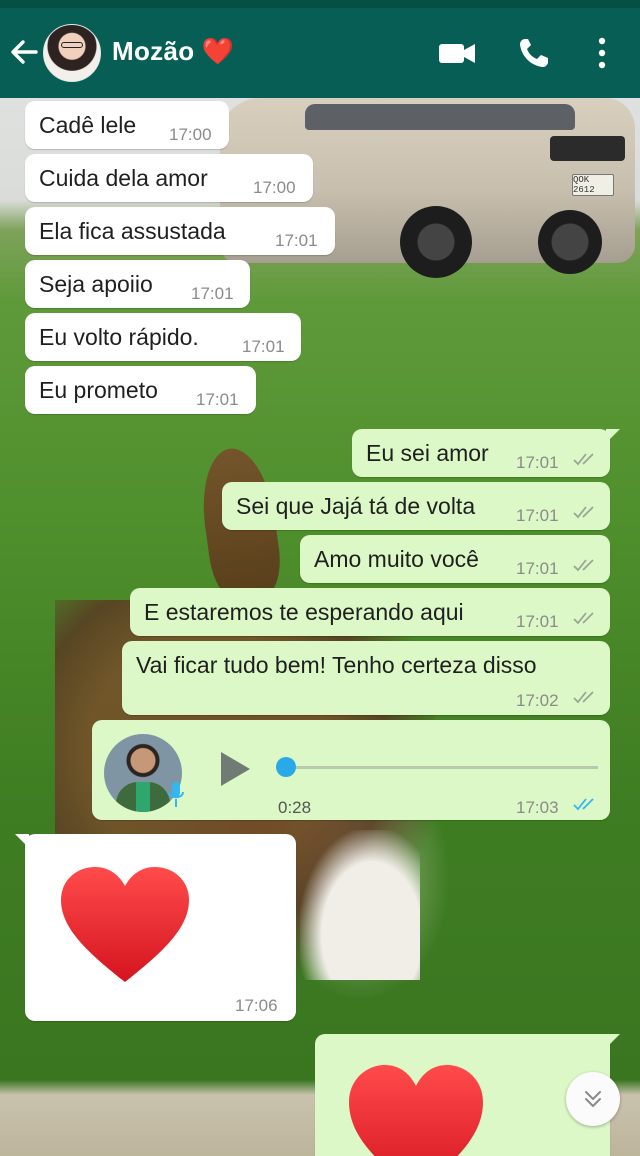  I want to click on message-incoming: Seja apoiio 17:01, so click(137, 284).